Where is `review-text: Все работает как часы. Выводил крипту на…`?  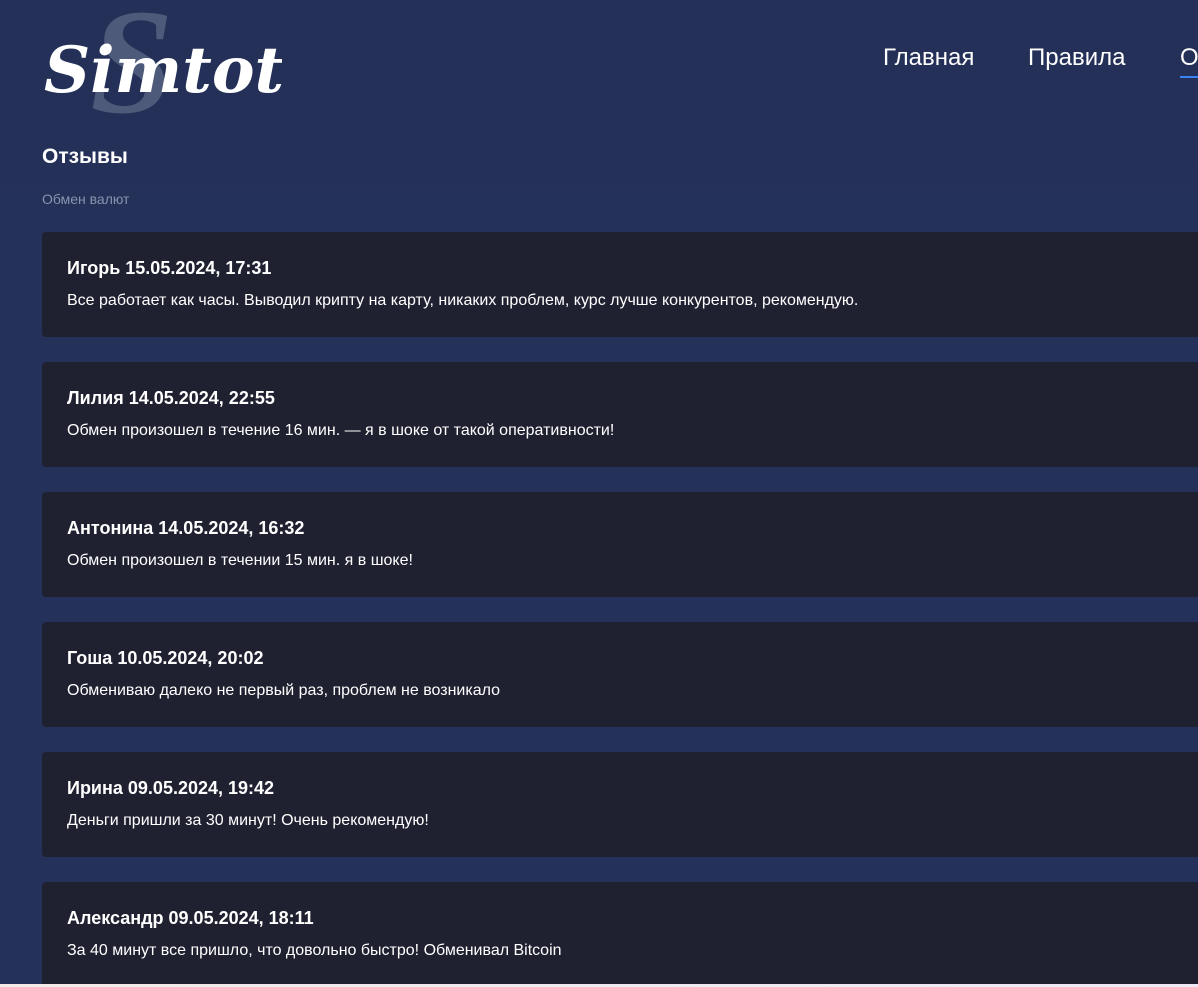 review-text: Все работает как часы. Выводил крипту на… is located at coordinates (463, 300).